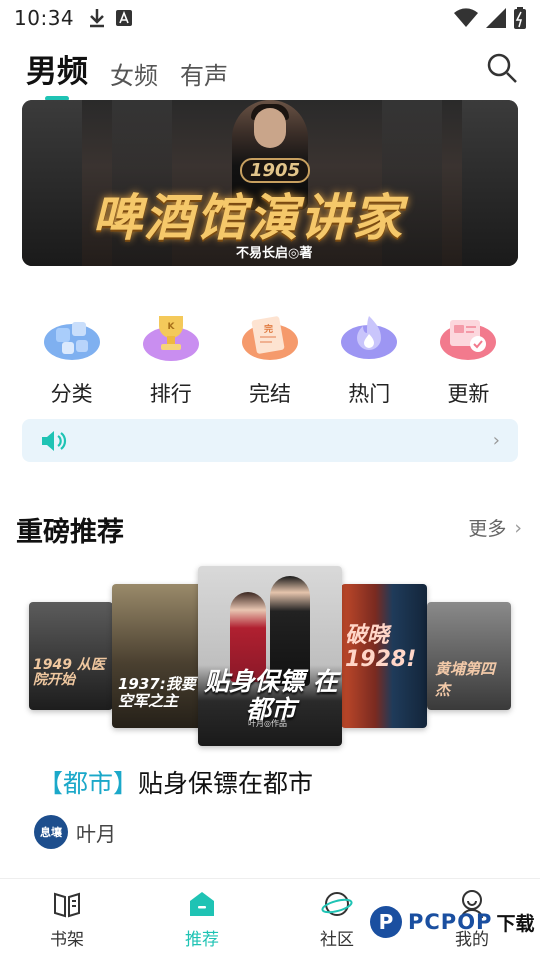  I want to click on top-tabs: 男频 女频 有声, so click(127, 68).